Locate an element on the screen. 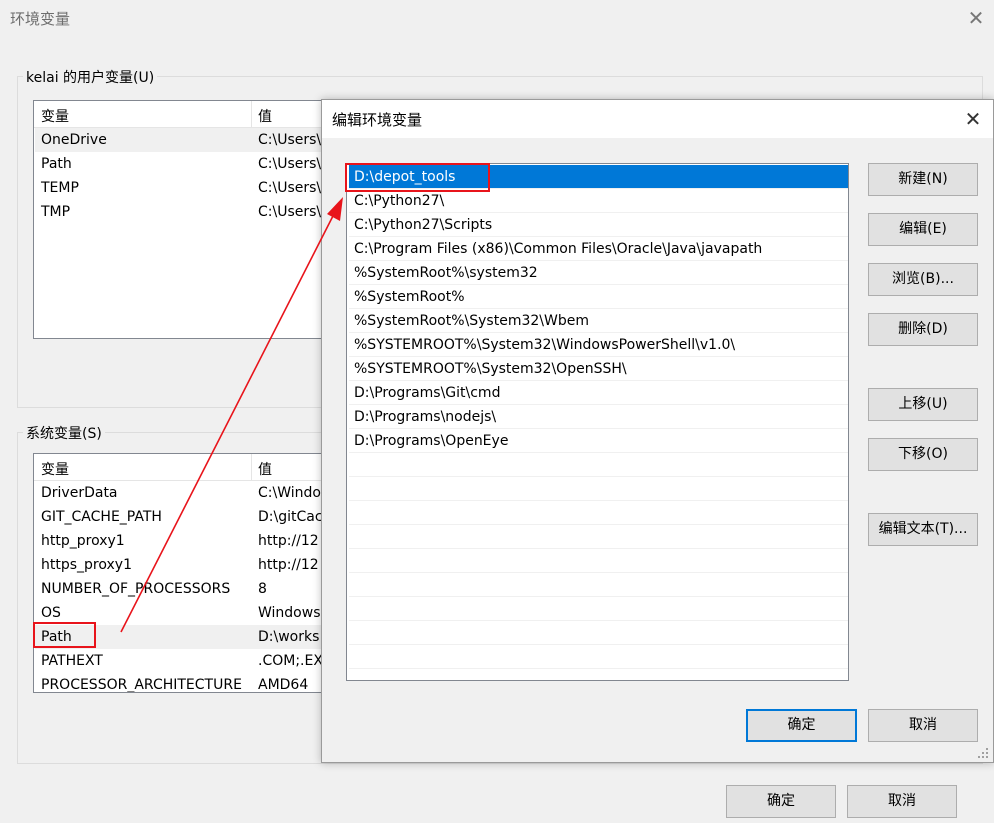 This screenshot has height=823, width=994. list-item: %SYSTEMROOT%\System32\OpenSSH\ is located at coordinates (598, 369).